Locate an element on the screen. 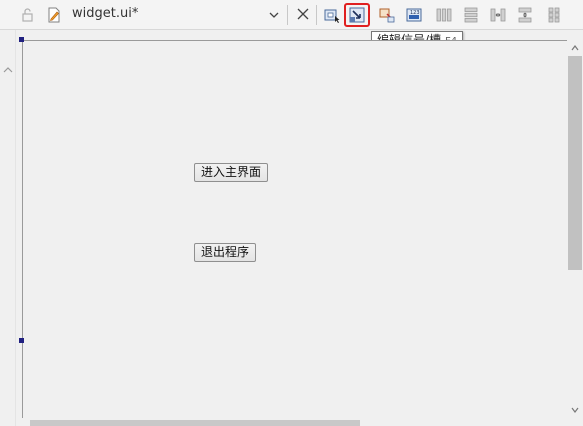  layout-grid-icon is located at coordinates (554, 15).